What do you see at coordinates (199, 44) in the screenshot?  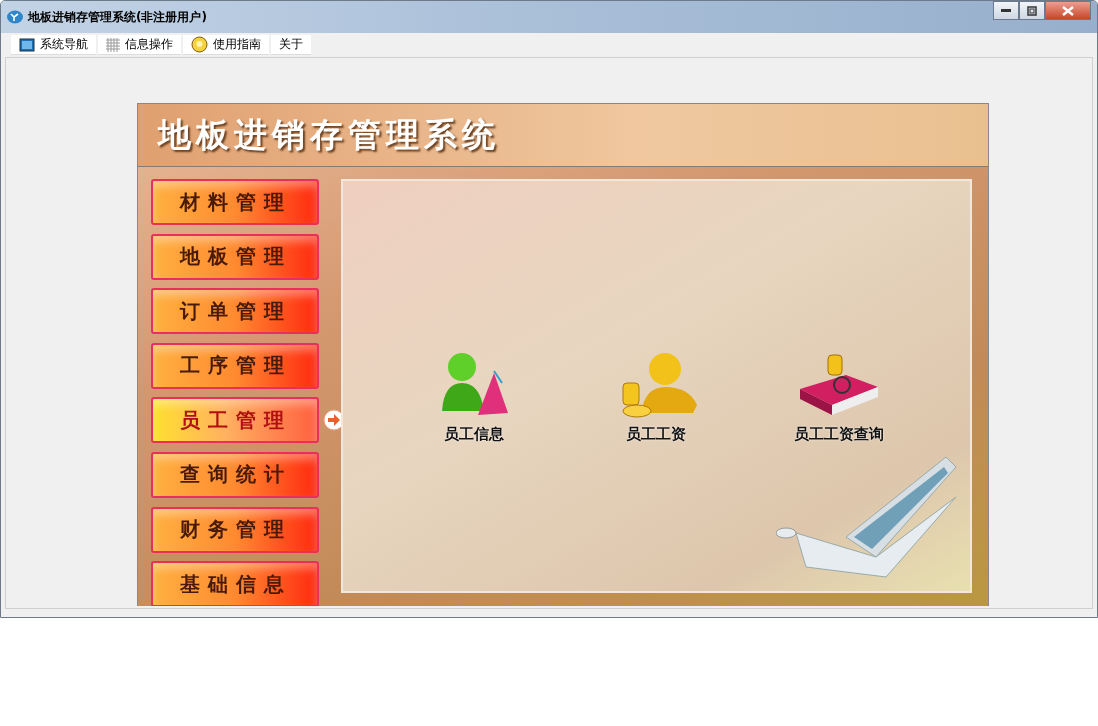 I see `help-icon` at bounding box center [199, 44].